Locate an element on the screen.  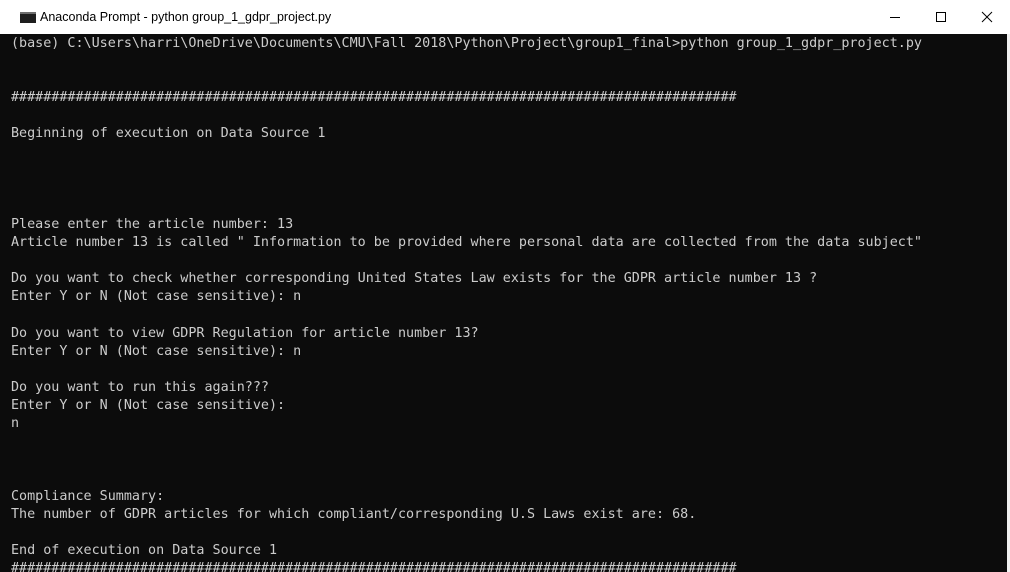
us-law-answer-line: Enter Y or N (Not case sensitive): n is located at coordinates (156, 296).